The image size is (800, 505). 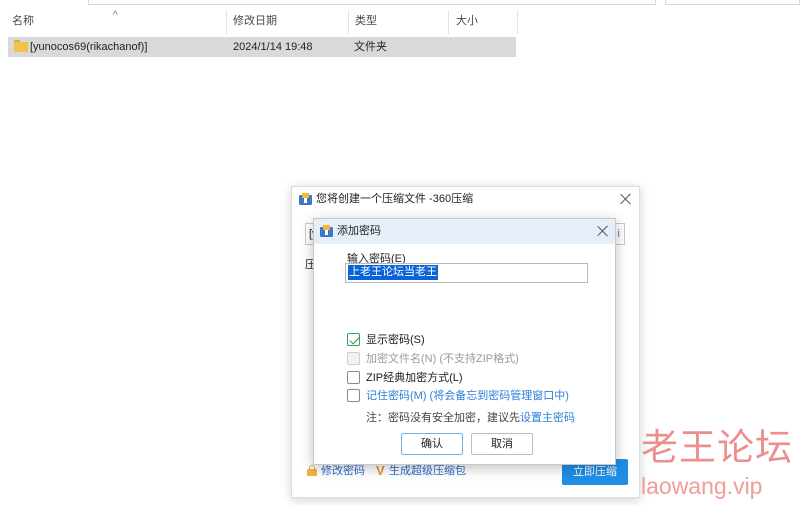 I want to click on password-value: 上老王论坛当老王, so click(x=393, y=272).